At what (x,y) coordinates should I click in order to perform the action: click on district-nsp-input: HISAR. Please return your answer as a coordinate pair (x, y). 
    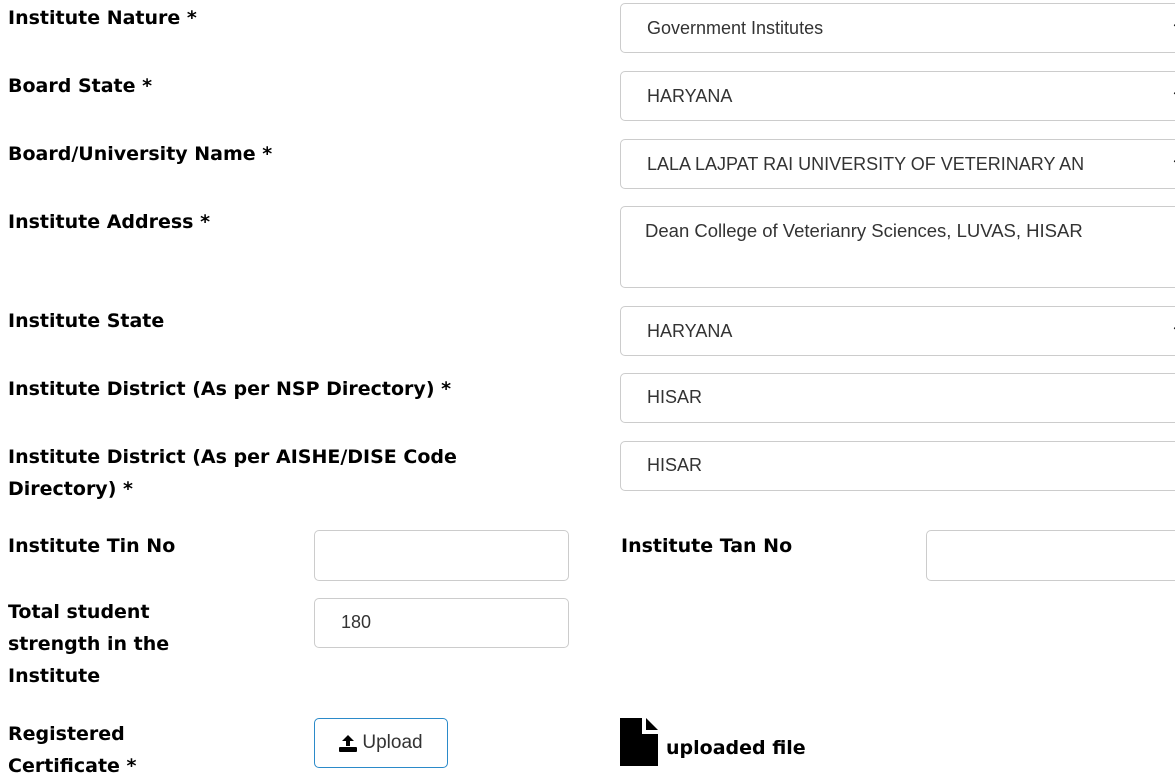
    Looking at the image, I should click on (897, 398).